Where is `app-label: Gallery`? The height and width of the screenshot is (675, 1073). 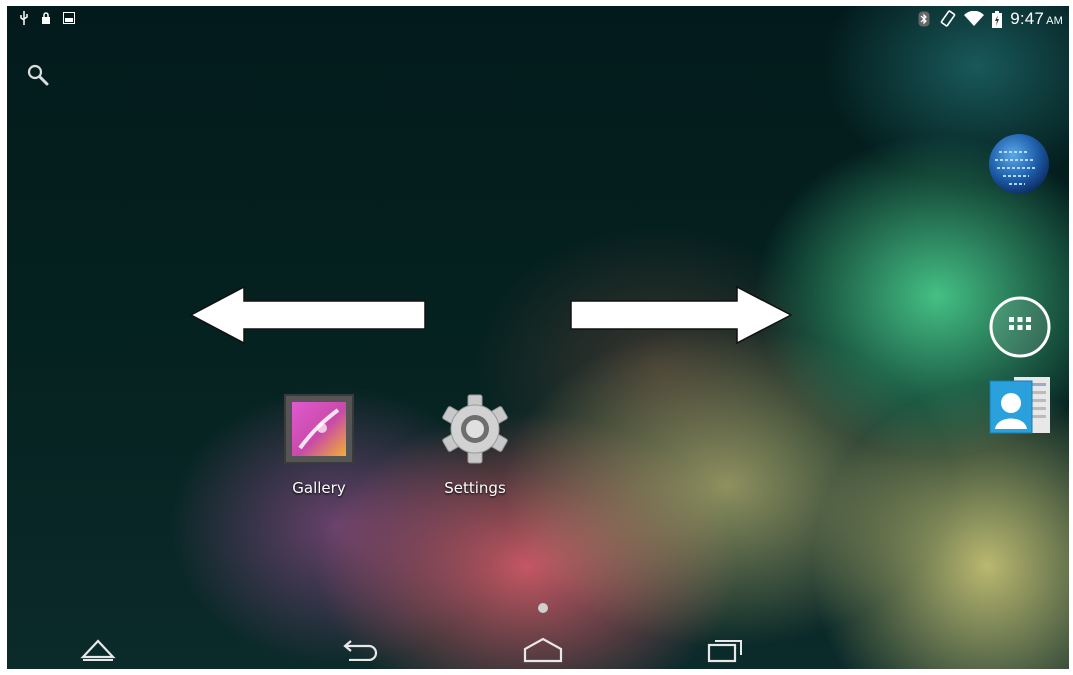 app-label: Gallery is located at coordinates (319, 488).